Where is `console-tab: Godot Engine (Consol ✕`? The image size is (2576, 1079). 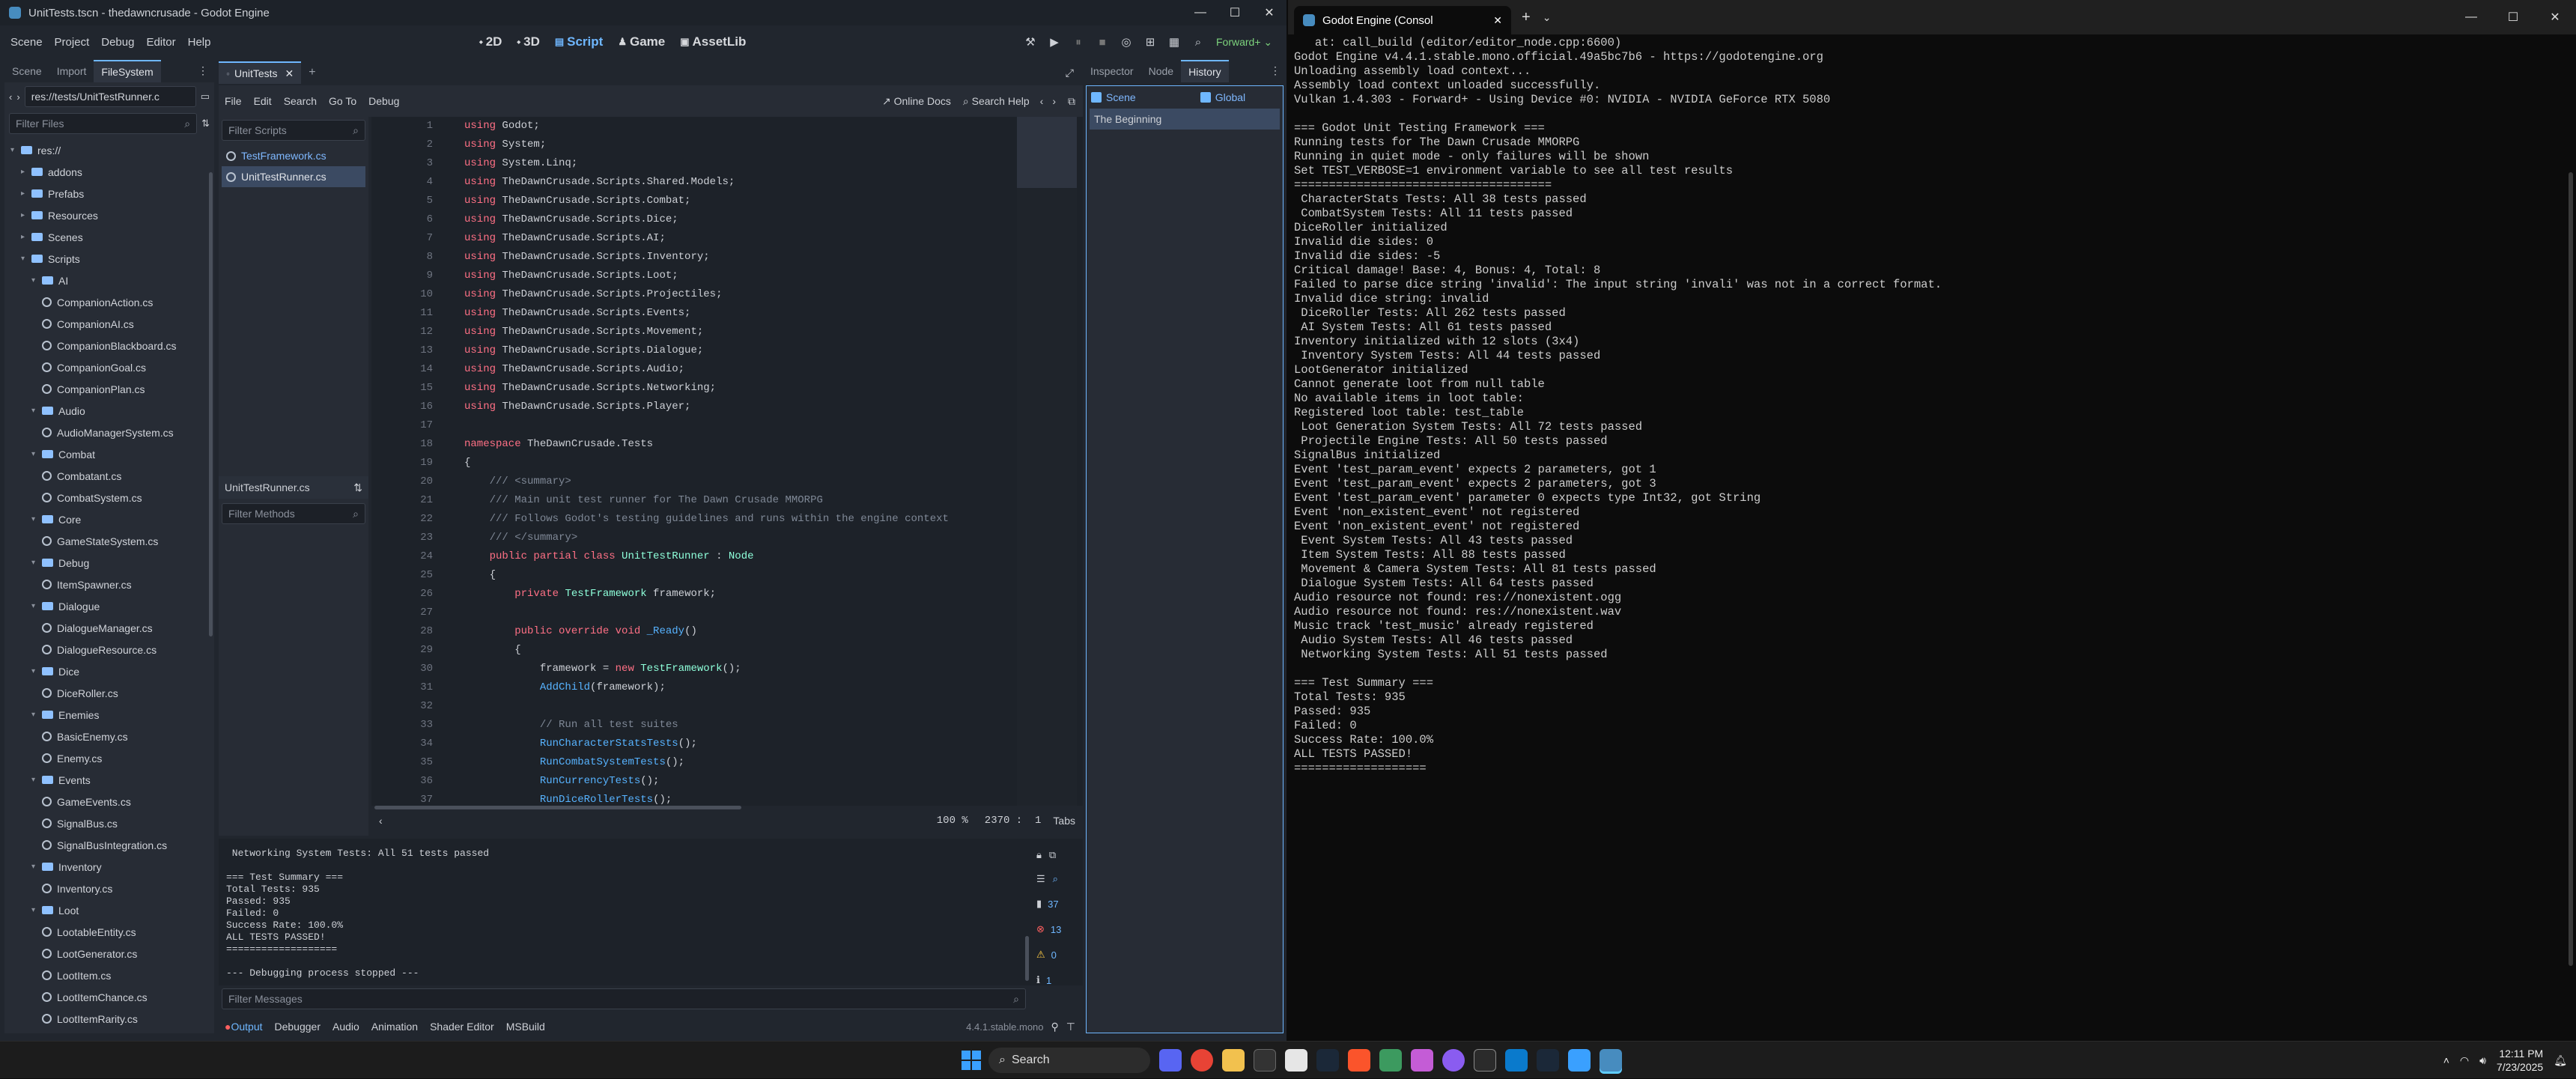 console-tab: Godot Engine (Consol ✕ is located at coordinates (1402, 20).